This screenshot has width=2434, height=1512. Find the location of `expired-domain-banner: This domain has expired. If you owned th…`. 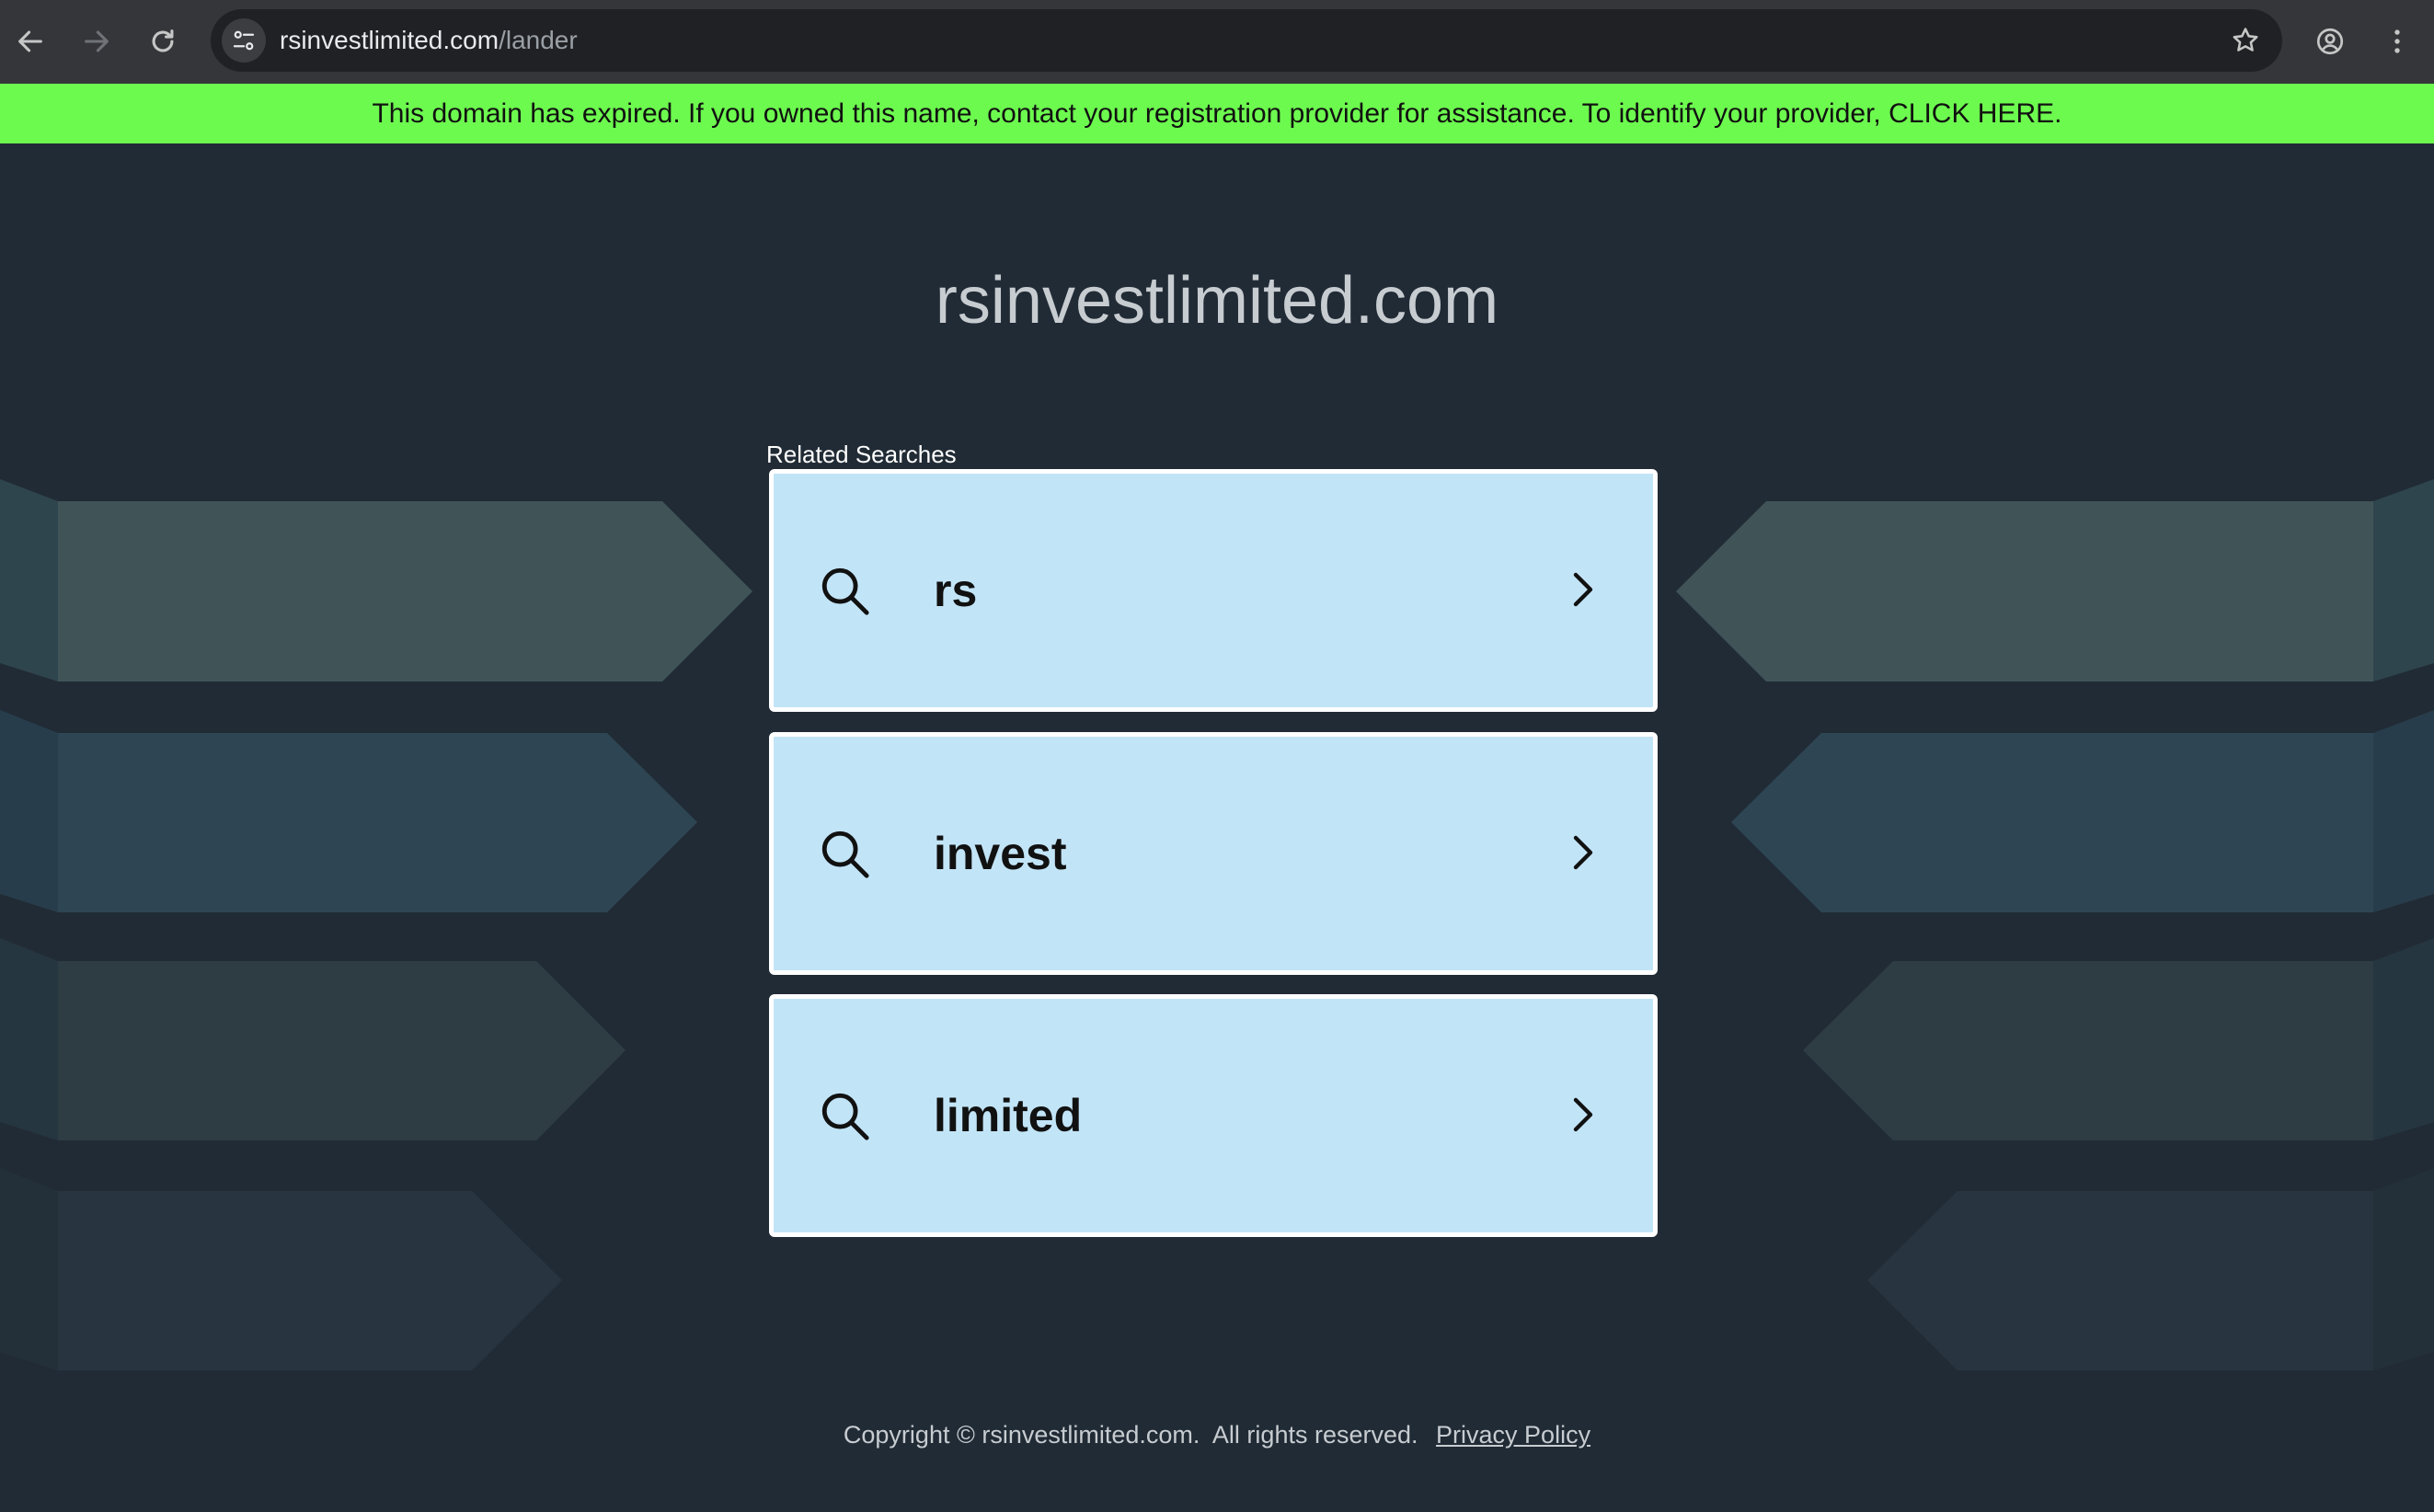

expired-domain-banner: This domain has expired. If you owned th… is located at coordinates (1217, 113).